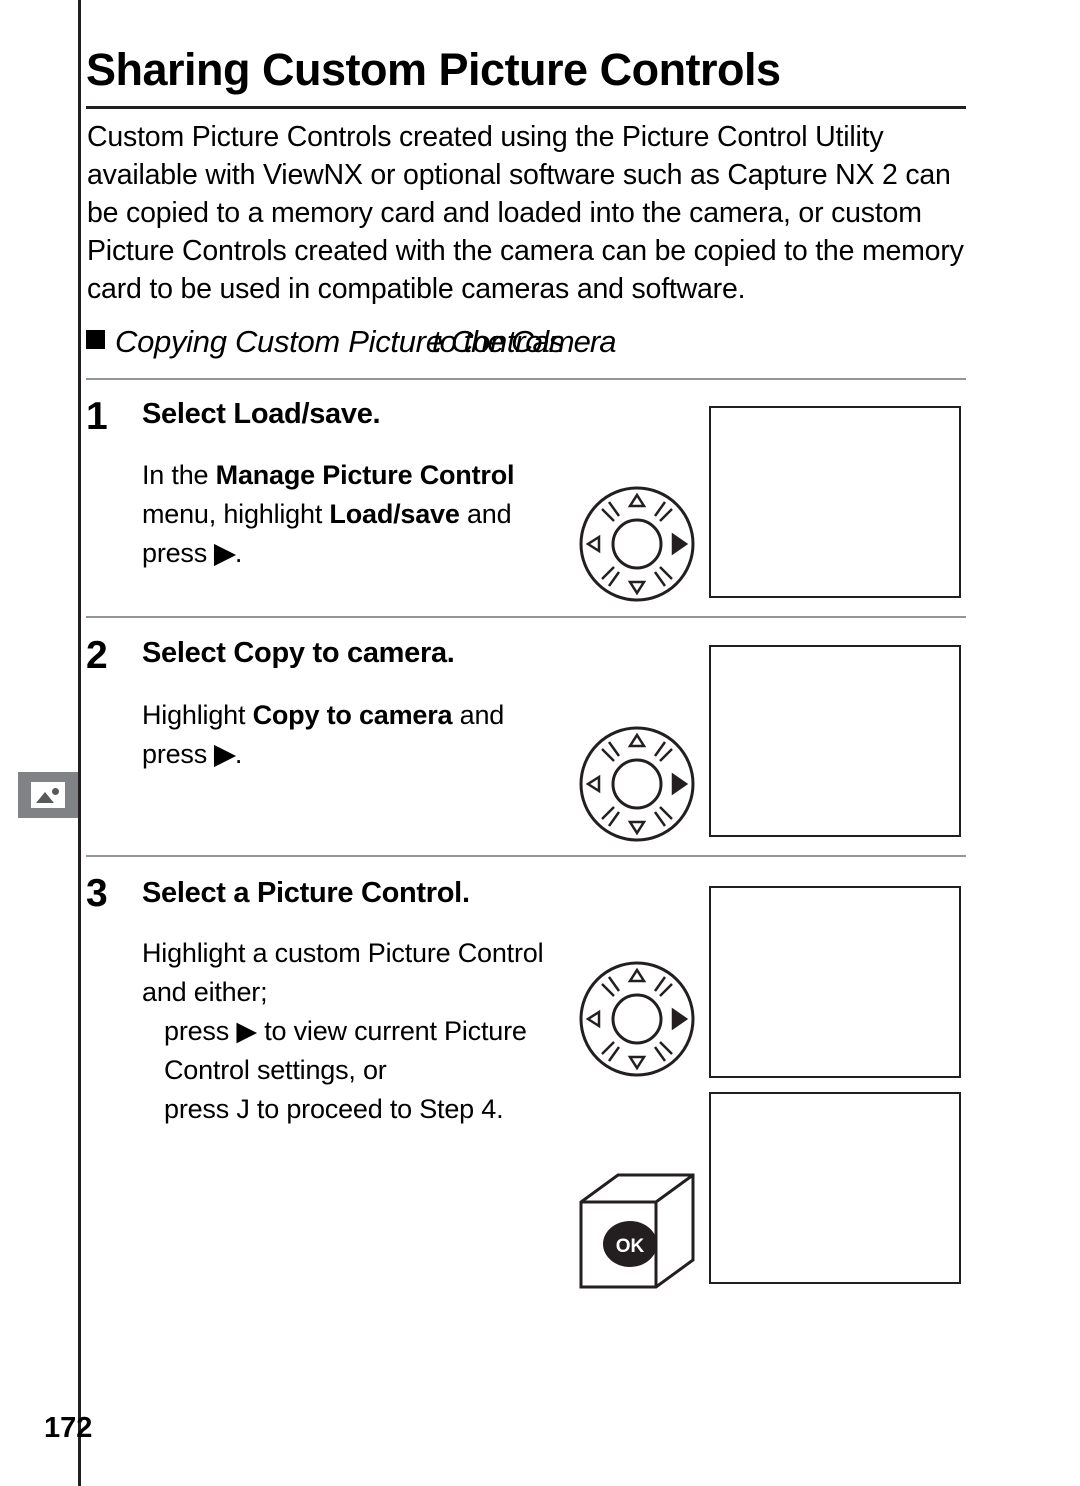  I want to click on page-left-rule, so click(79, 743).